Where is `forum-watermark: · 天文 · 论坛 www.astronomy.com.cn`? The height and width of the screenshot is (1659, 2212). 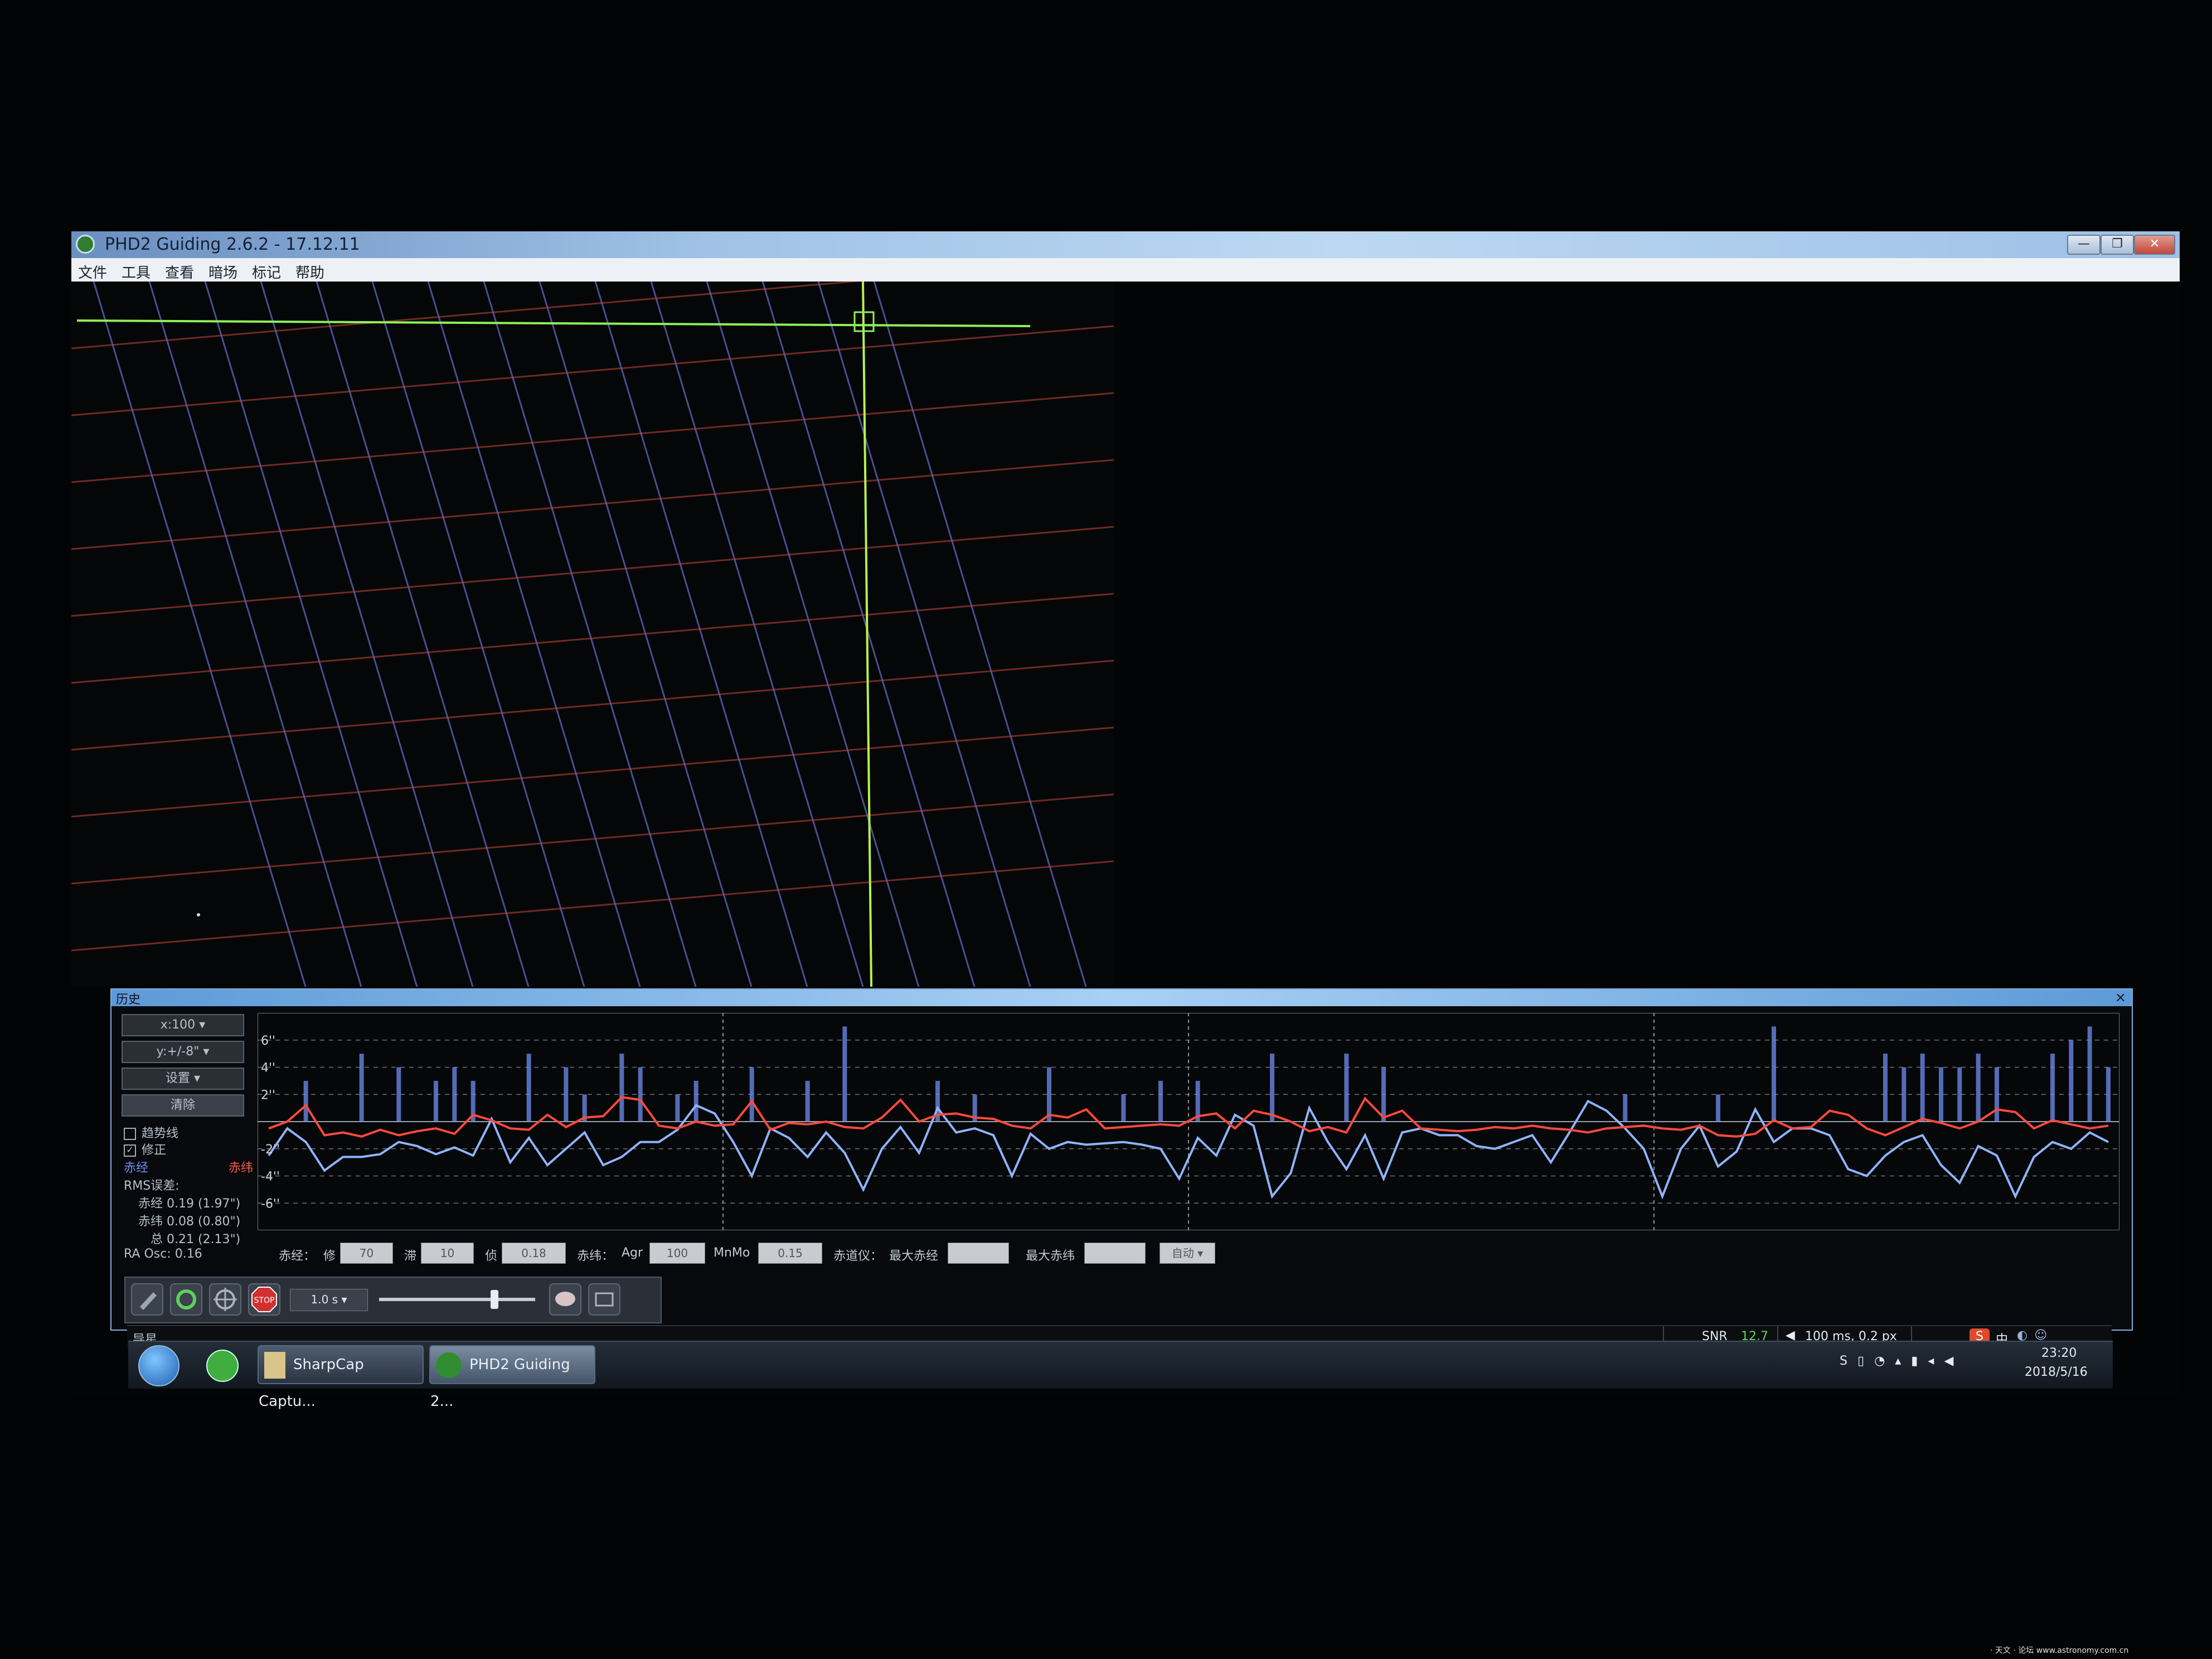
forum-watermark: · 天文 · 论坛 www.astronomy.com.cn is located at coordinates (2059, 1650).